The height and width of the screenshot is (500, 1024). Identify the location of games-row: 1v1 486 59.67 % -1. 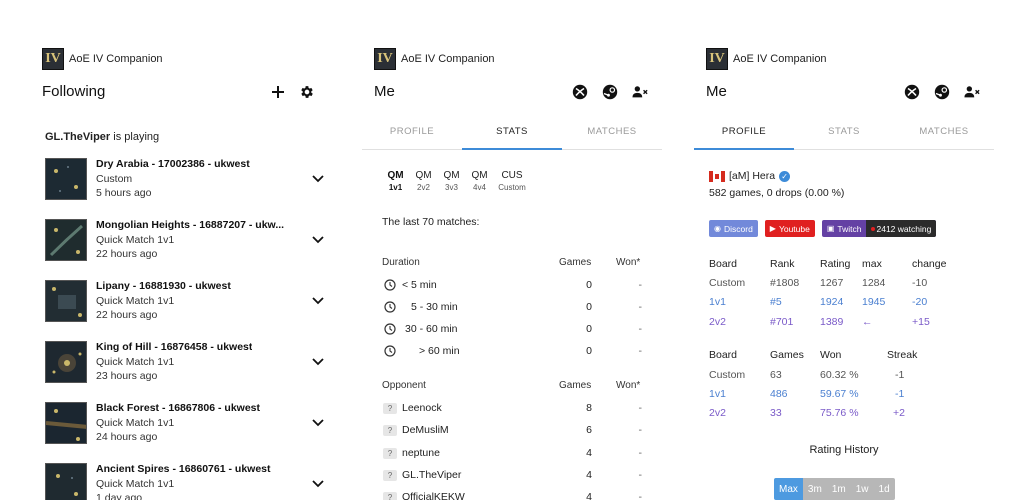
(849, 395).